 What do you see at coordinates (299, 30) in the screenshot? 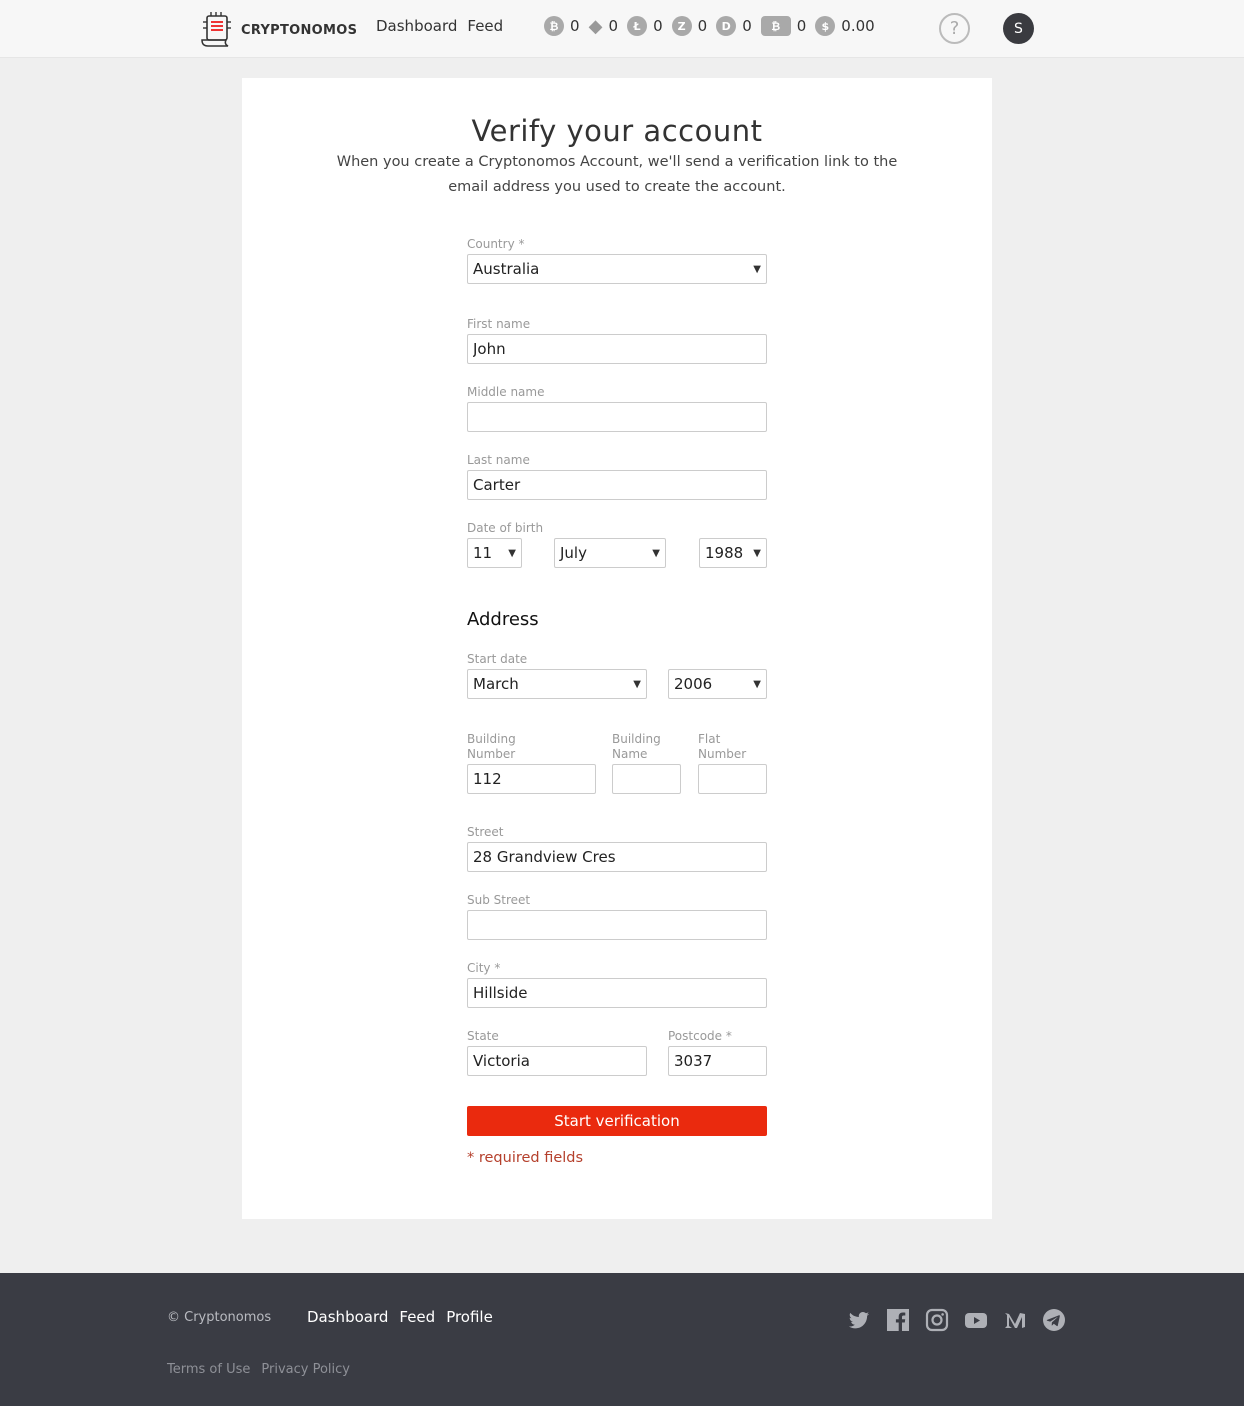
I see `logo-text: CRYPTONOMOS` at bounding box center [299, 30].